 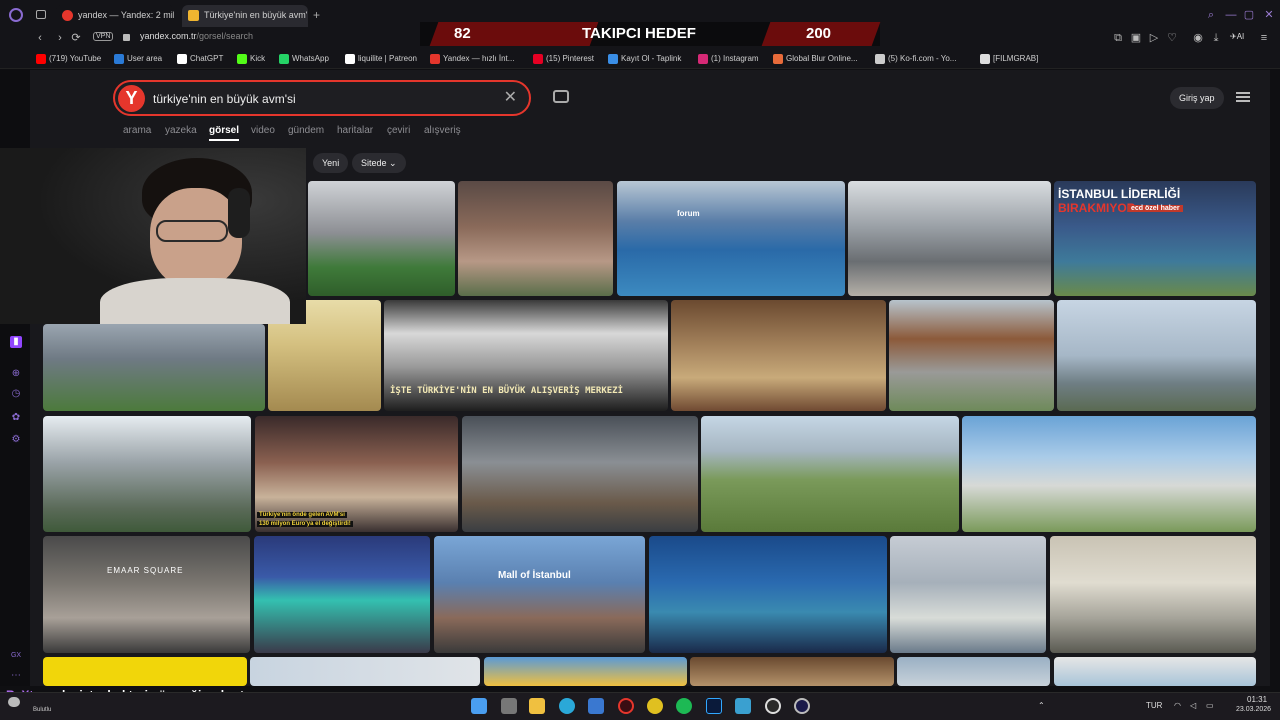 I want to click on cortana-icon, so click(x=802, y=706).